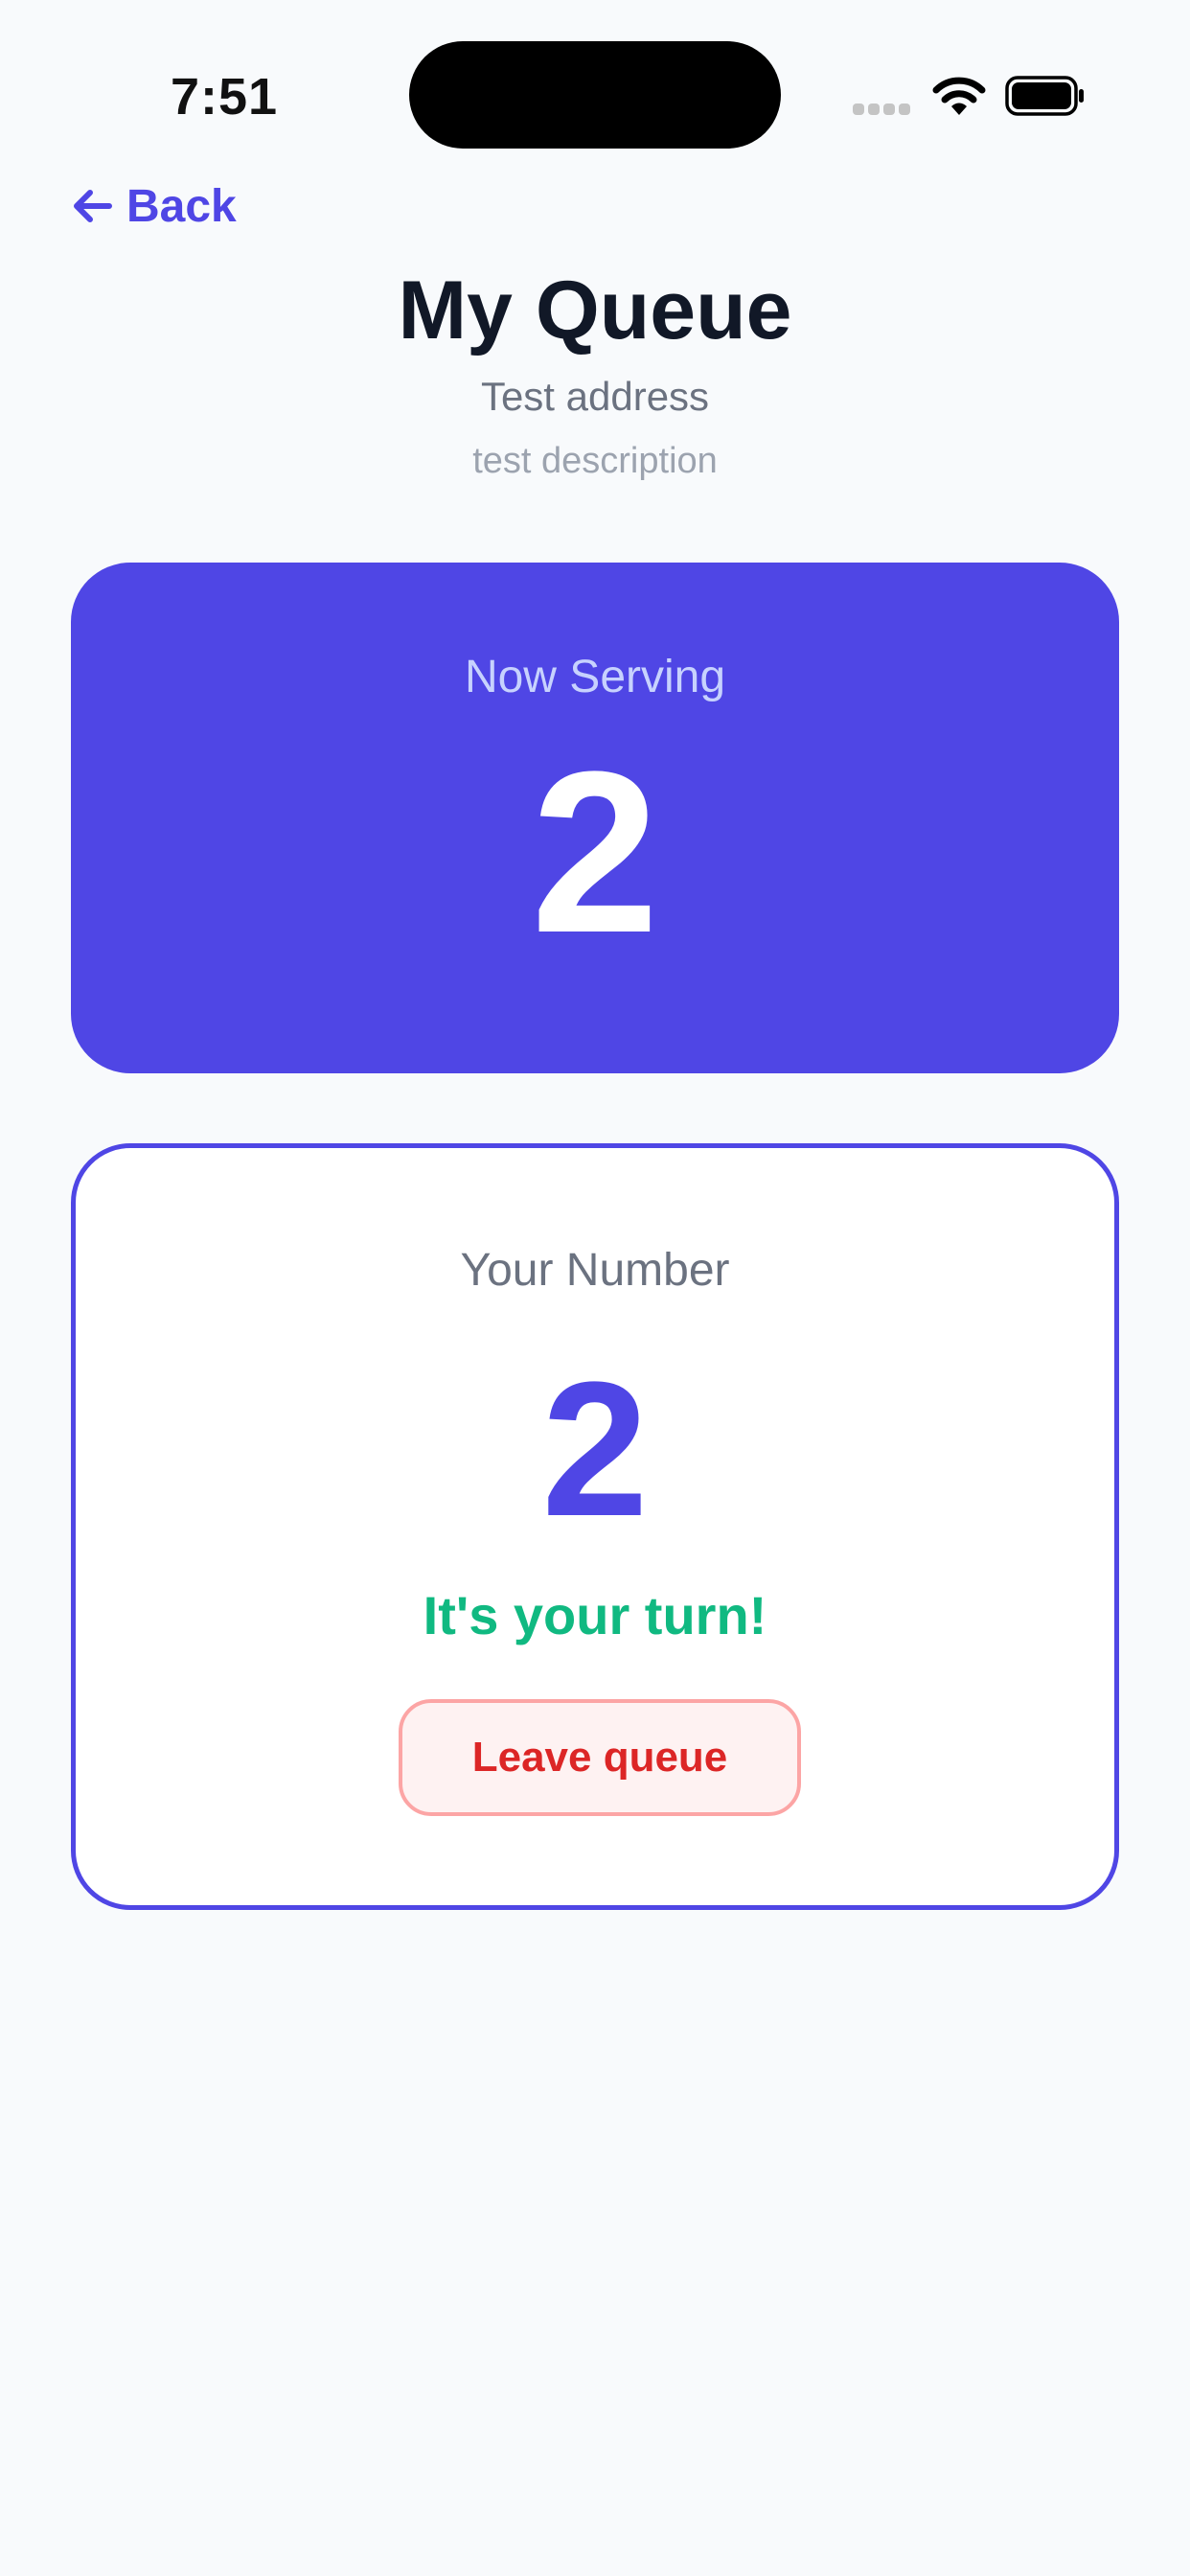  I want to click on battery-icon, so click(1044, 96).